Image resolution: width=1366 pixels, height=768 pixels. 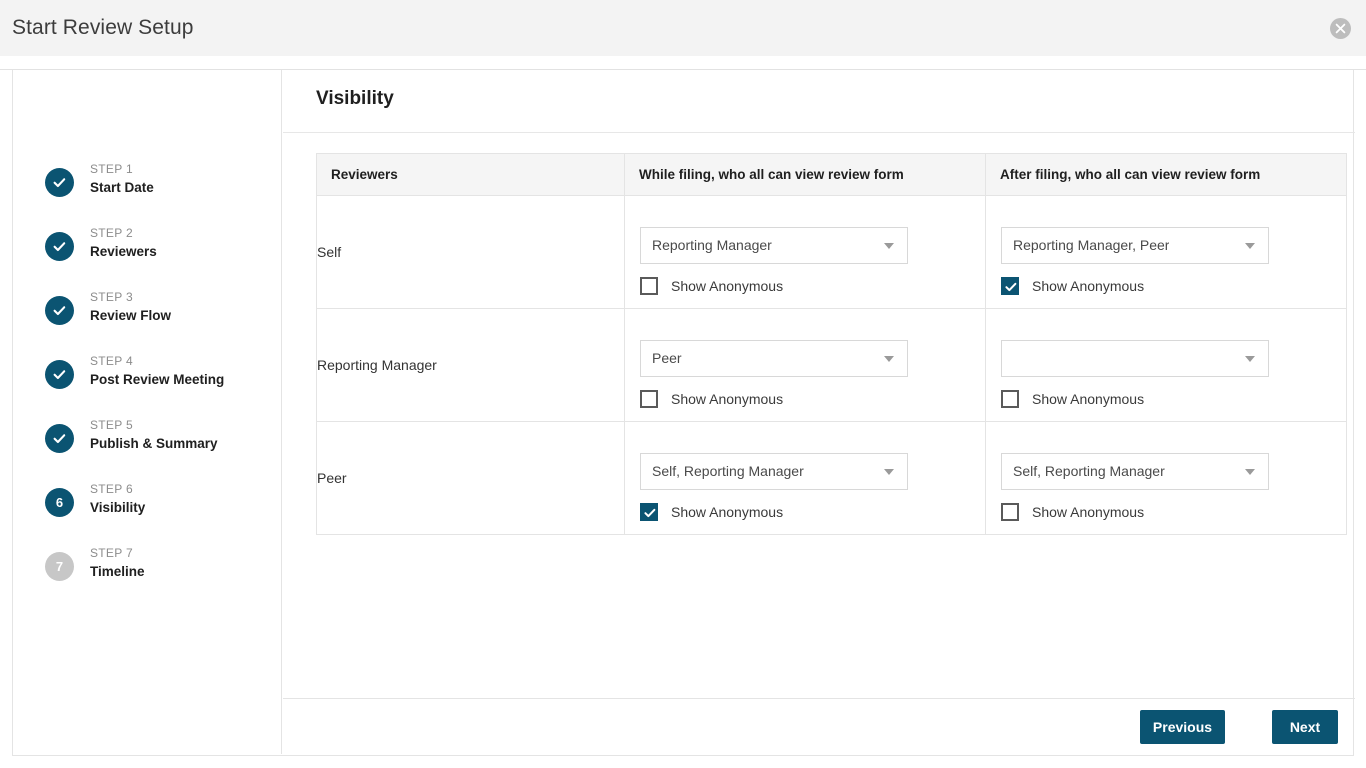 I want to click on reviewer-name-cell: Self, so click(x=470, y=252).